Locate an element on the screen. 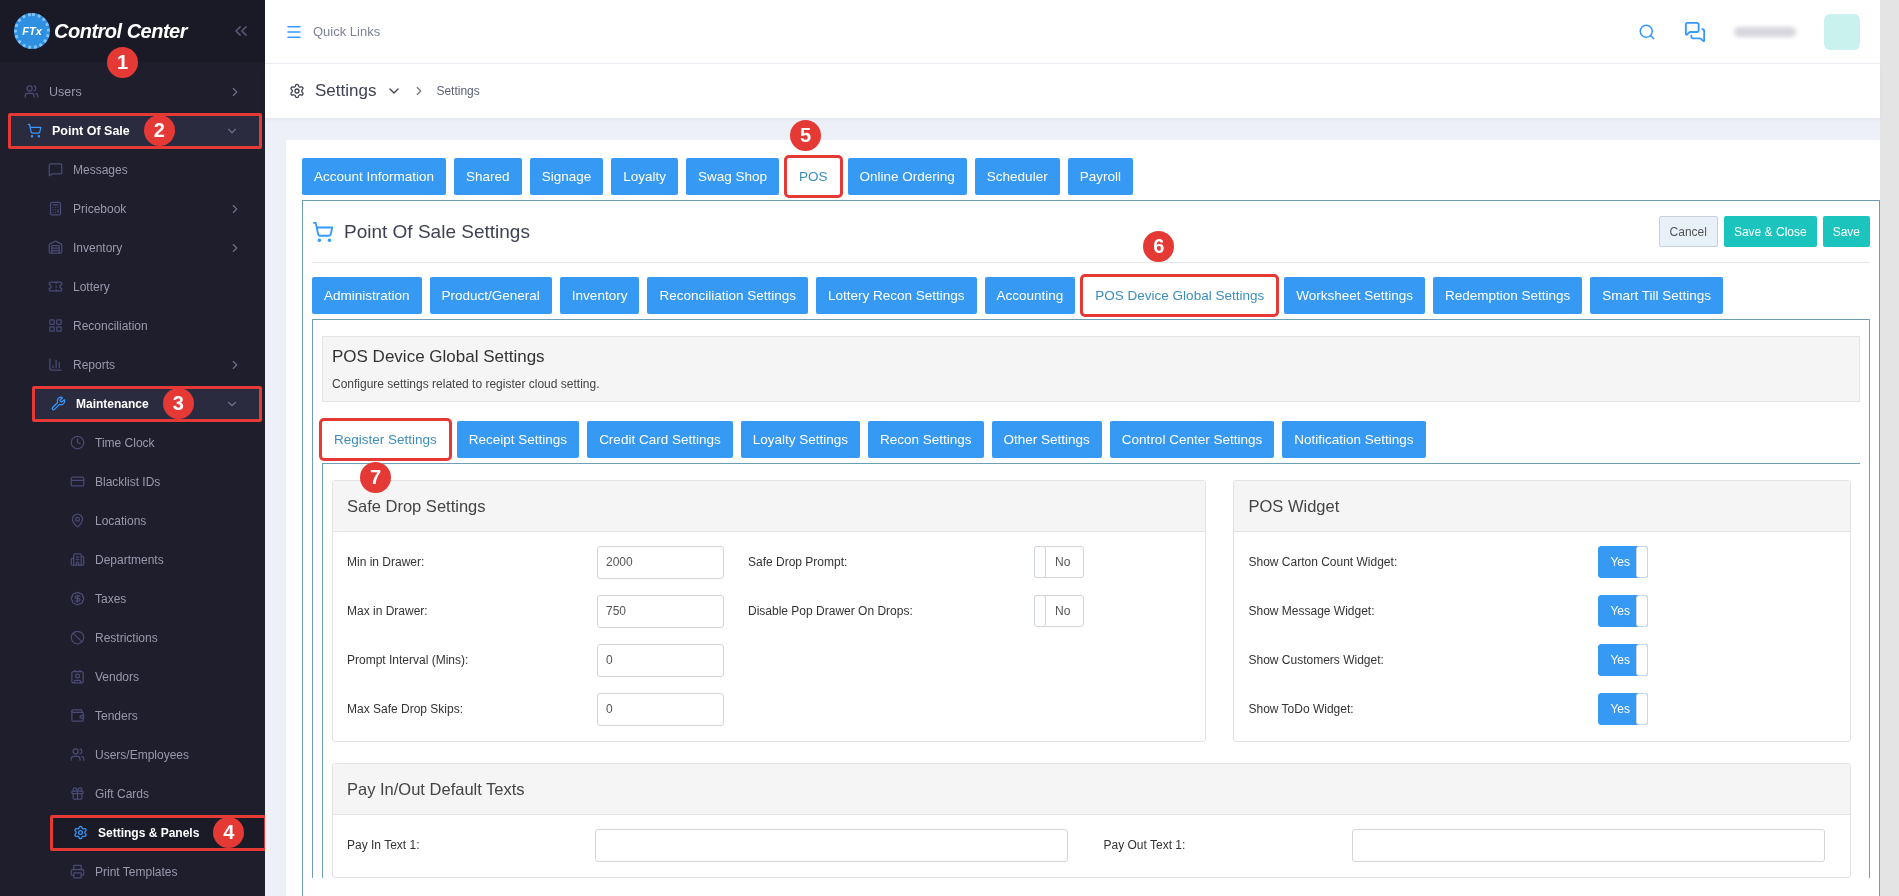  tab: Inventory is located at coordinates (599, 295).